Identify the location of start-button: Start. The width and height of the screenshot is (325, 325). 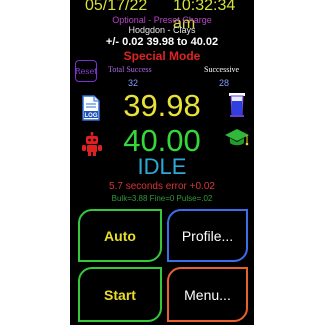
(120, 294).